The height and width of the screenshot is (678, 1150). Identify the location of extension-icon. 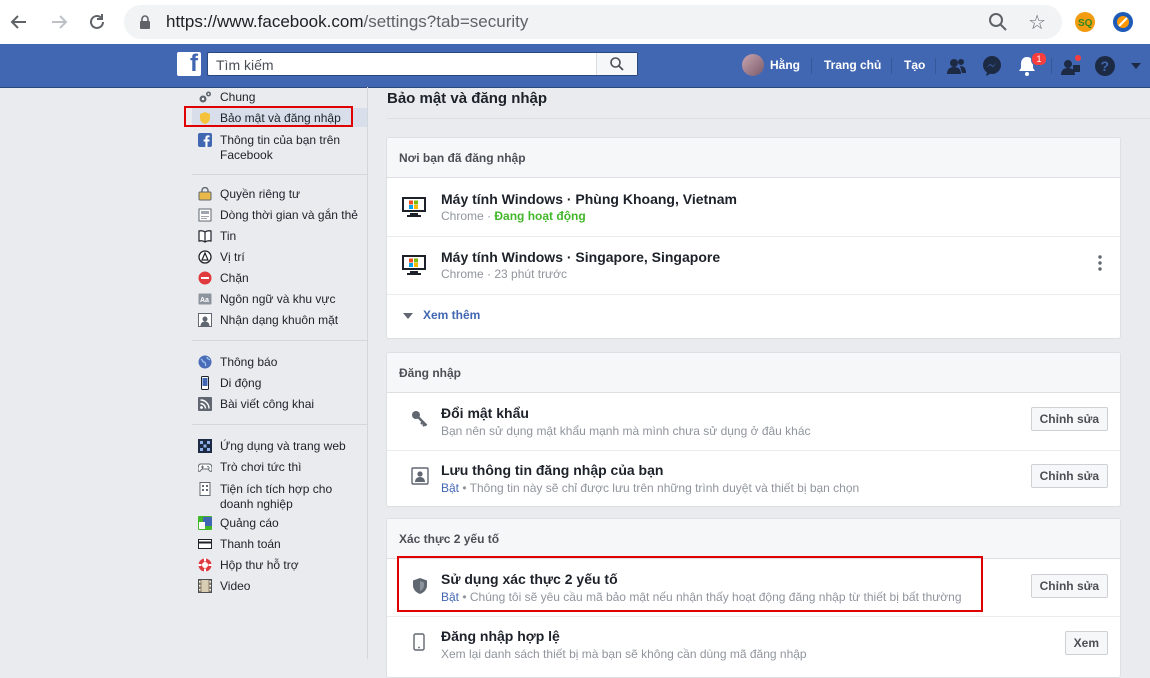
(1123, 22).